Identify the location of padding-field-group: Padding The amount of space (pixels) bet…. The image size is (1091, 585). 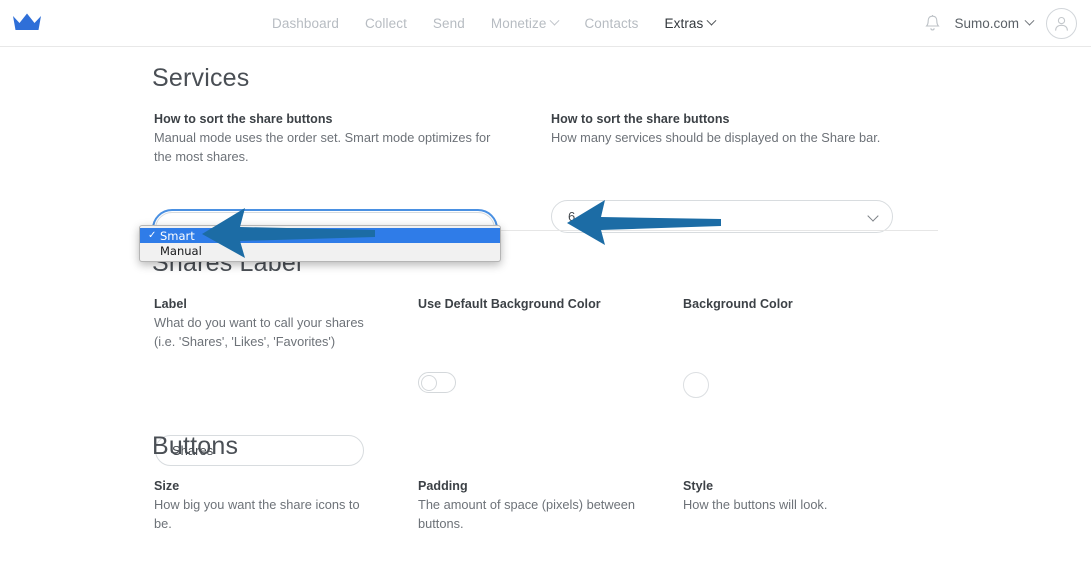
(530, 506).